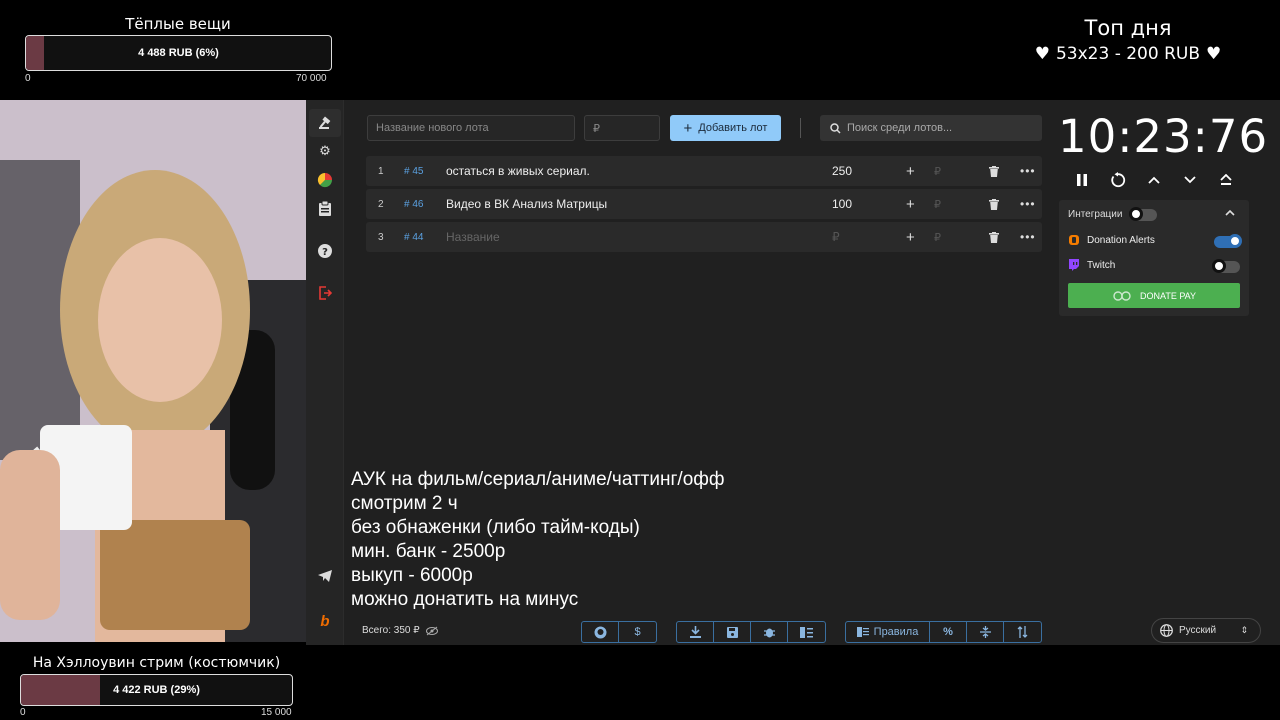 The width and height of the screenshot is (1280, 720). I want to click on lot-name-input: Название, so click(473, 237).